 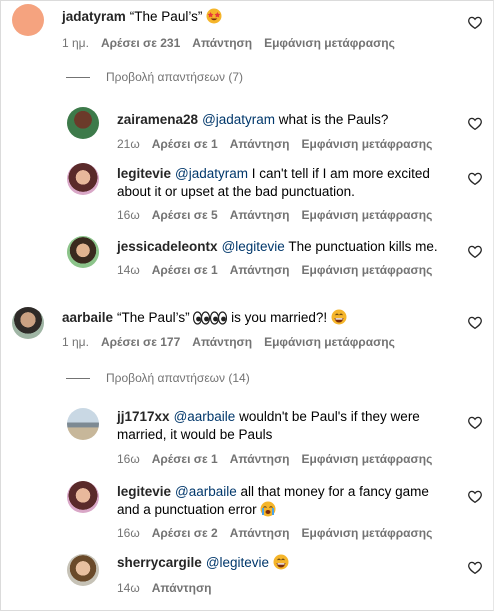 What do you see at coordinates (185, 215) in the screenshot?
I see `likes-count: Αρέσει σε 5` at bounding box center [185, 215].